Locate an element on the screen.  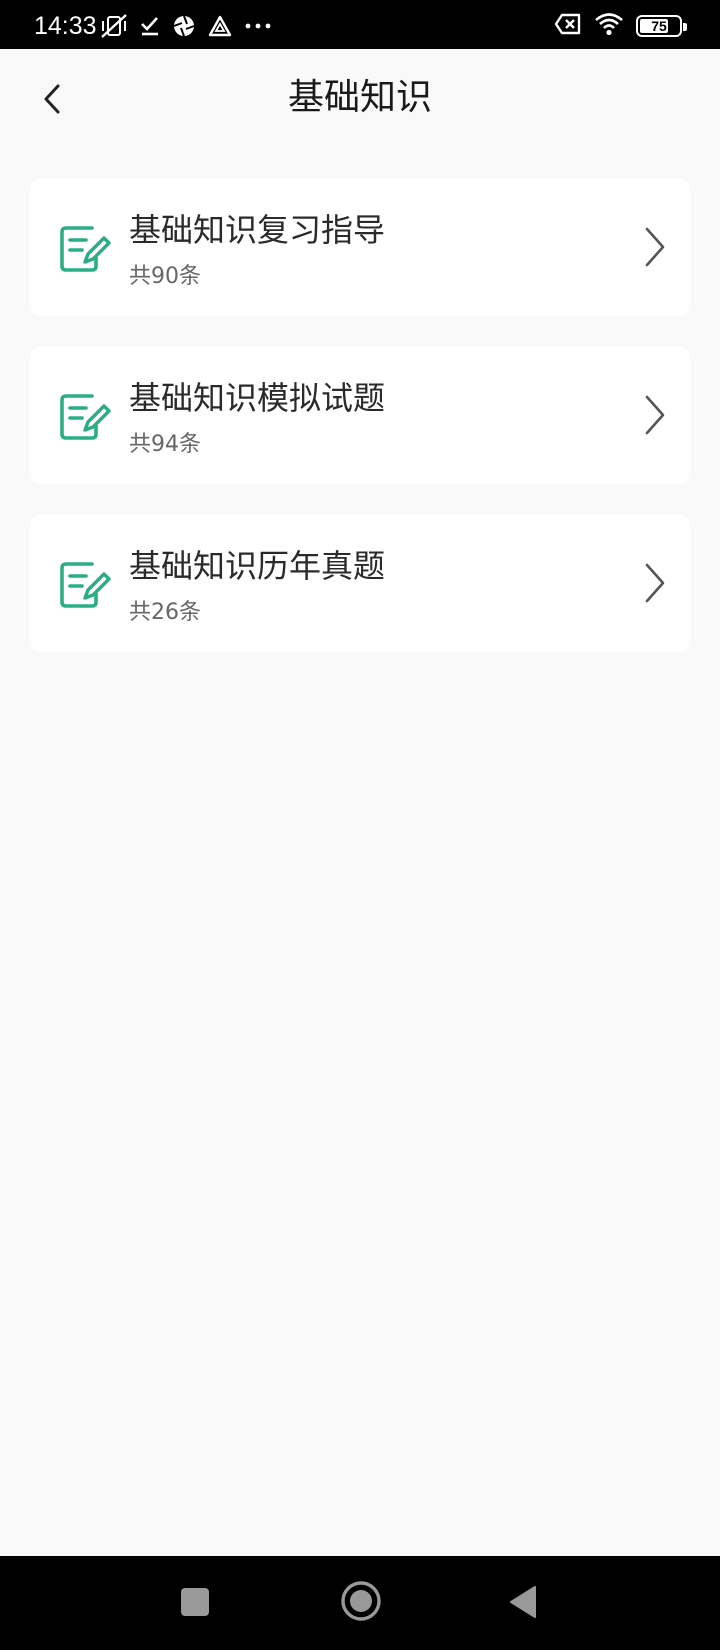
status-left-icons is located at coordinates (186, 26).